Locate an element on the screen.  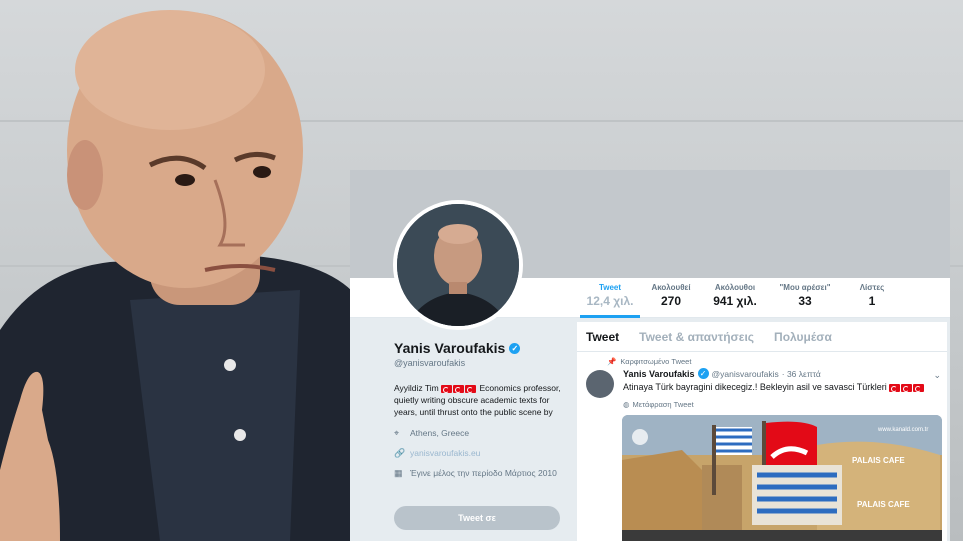
globe-icon: ◍ is located at coordinates (626, 404).